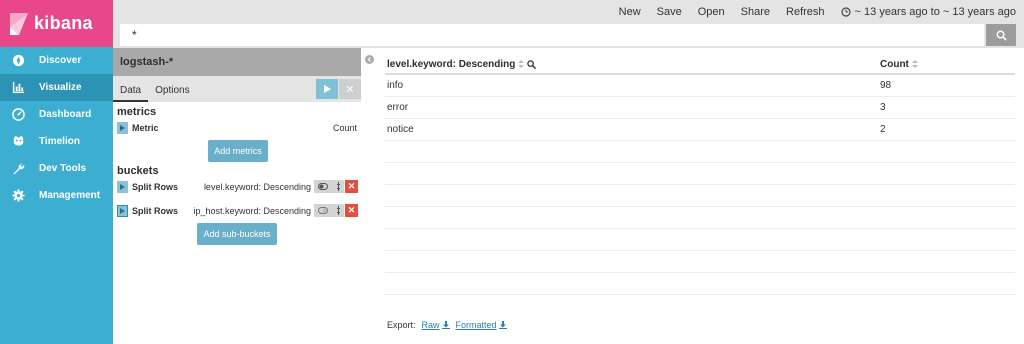 The height and width of the screenshot is (344, 1024). I want to click on search-button, so click(1001, 35).